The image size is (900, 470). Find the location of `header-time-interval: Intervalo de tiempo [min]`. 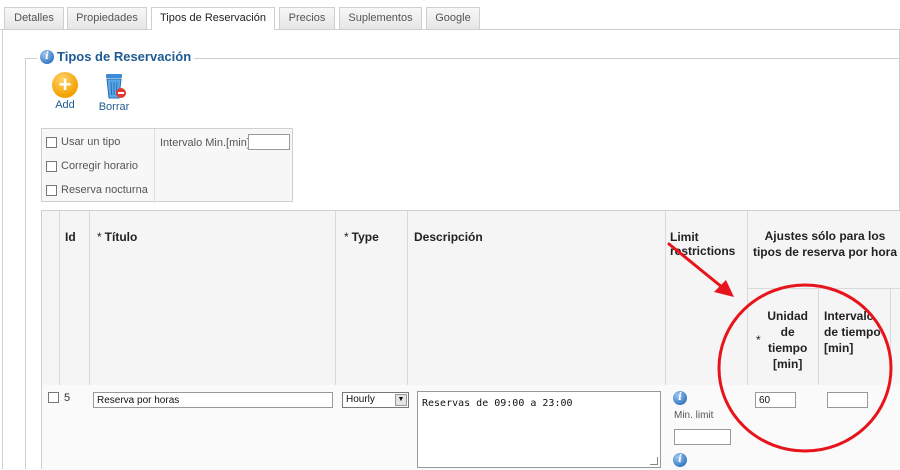

header-time-interval: Intervalo de tiempo [min] is located at coordinates (852, 332).